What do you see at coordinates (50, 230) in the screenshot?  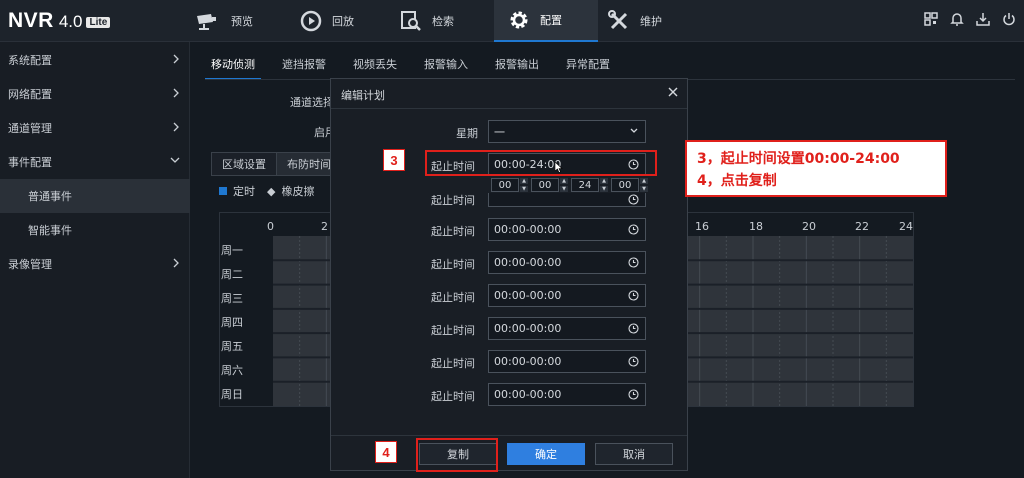 I see `sidebar-item-label: 智能事件` at bounding box center [50, 230].